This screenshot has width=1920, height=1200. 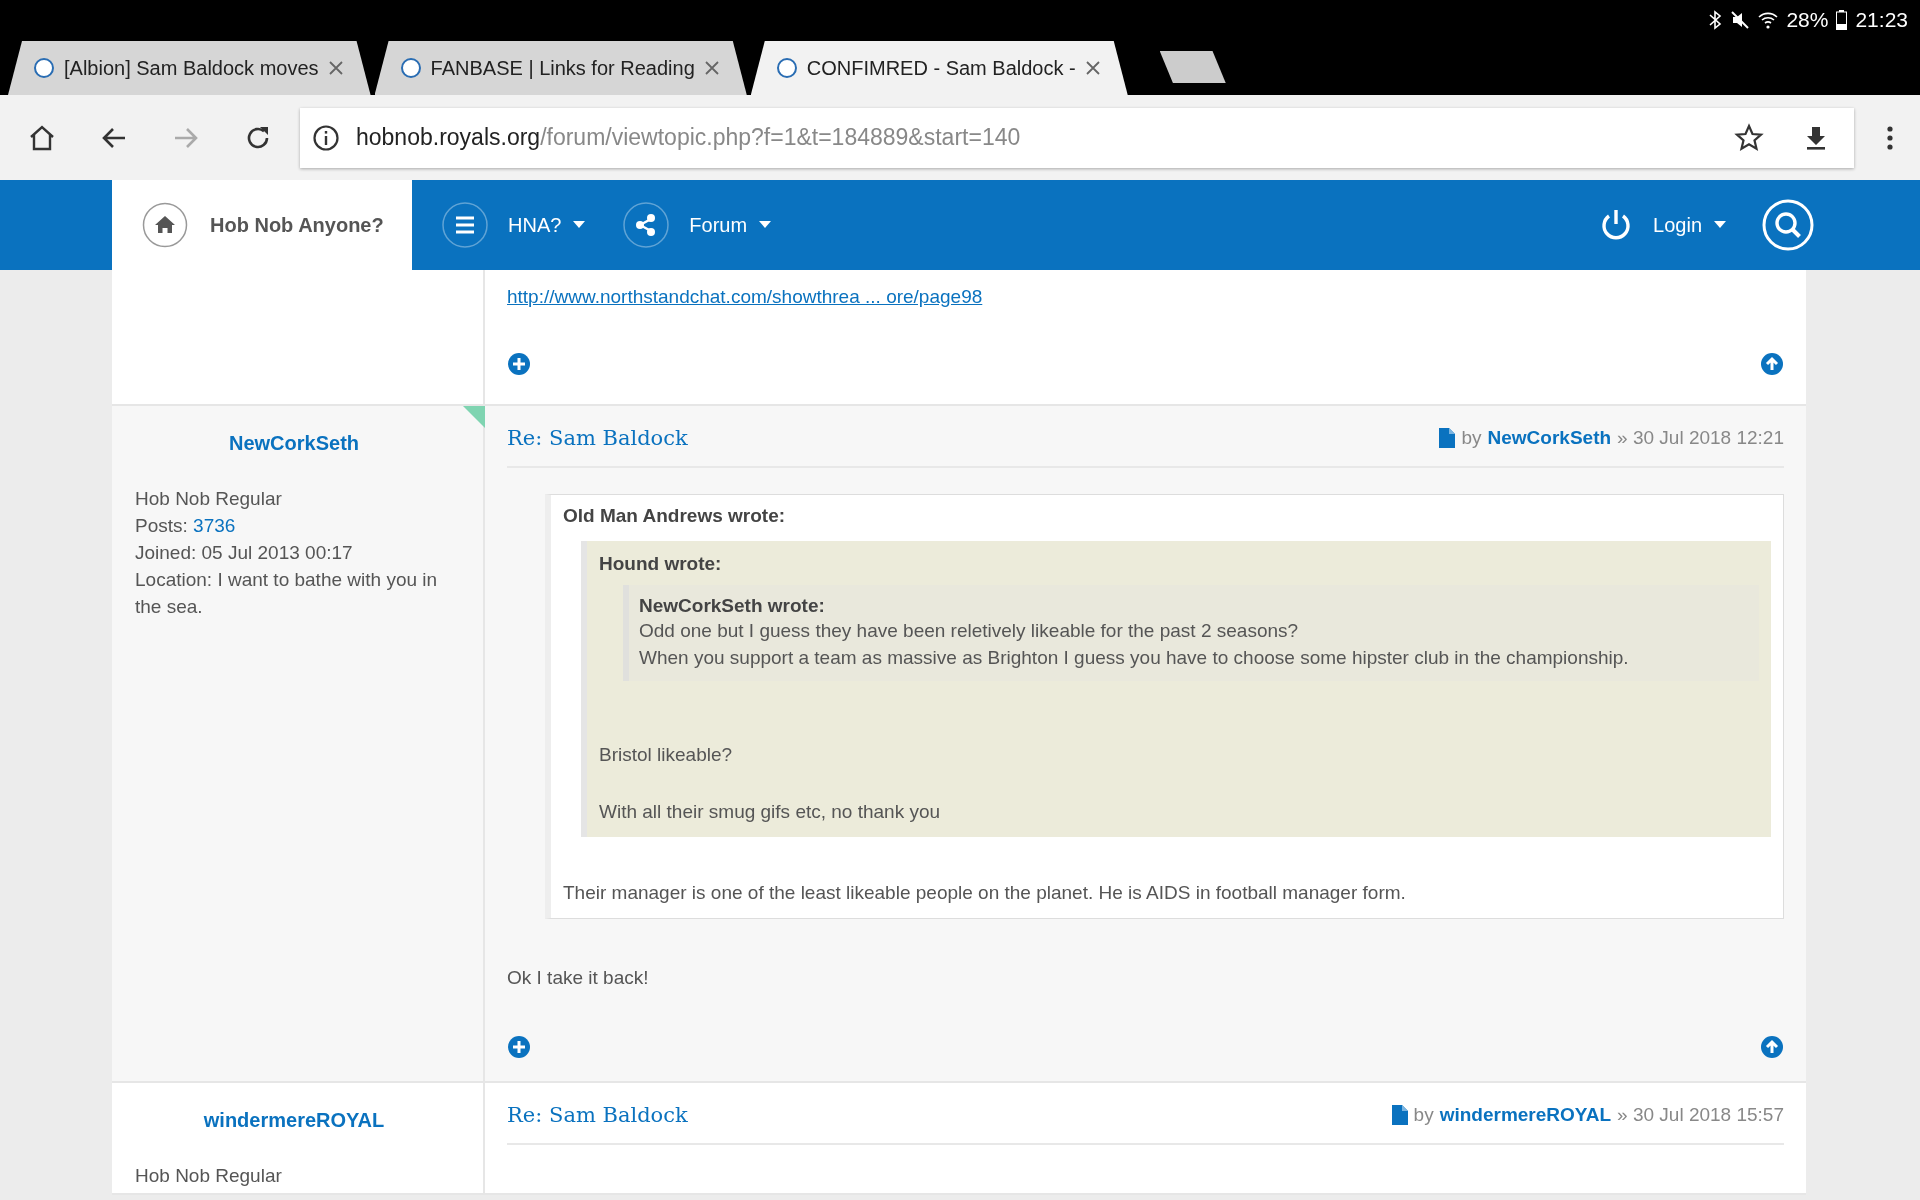 I want to click on quote-text: Their manager is one of the least likeable people on the planet. He is AIDS in football manager form., so click(x=985, y=893).